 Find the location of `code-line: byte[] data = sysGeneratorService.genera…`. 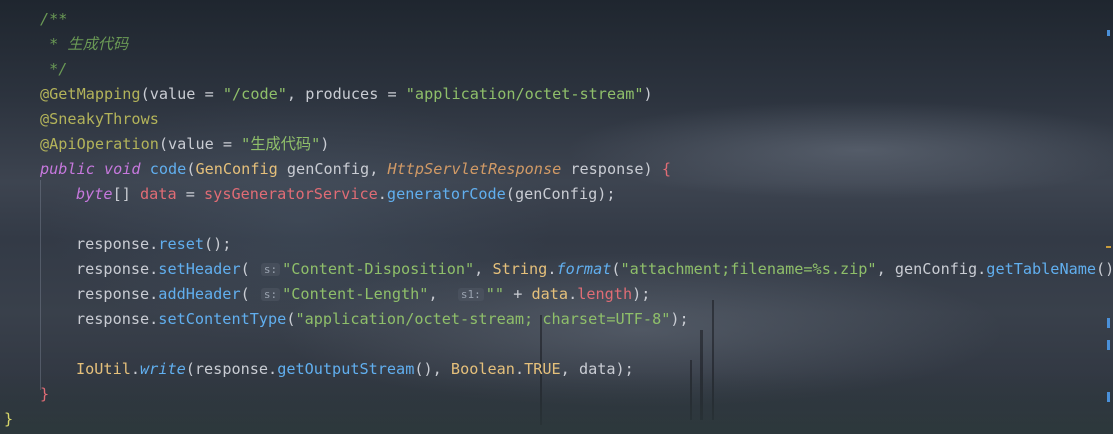

code-line: byte[] data = sysGeneratorService.genera… is located at coordinates (346, 194).